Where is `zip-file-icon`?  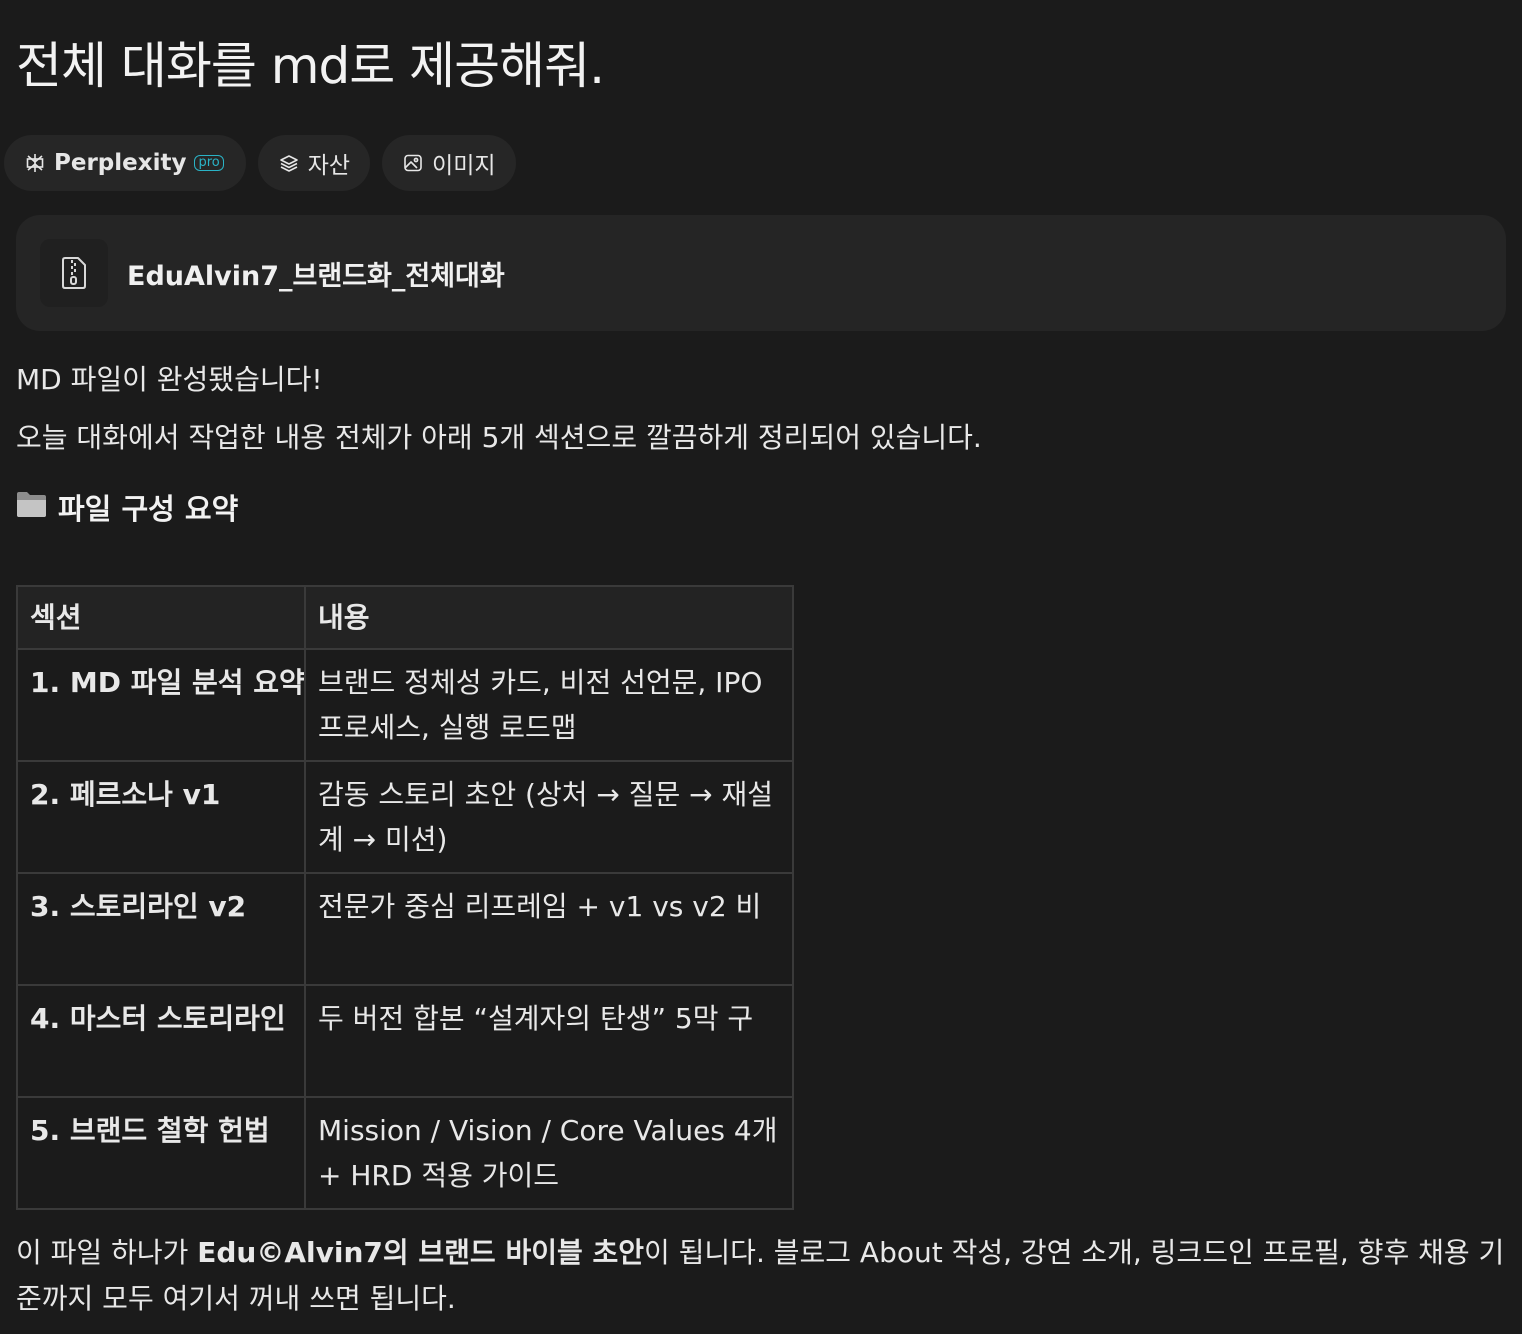
zip-file-icon is located at coordinates (74, 273).